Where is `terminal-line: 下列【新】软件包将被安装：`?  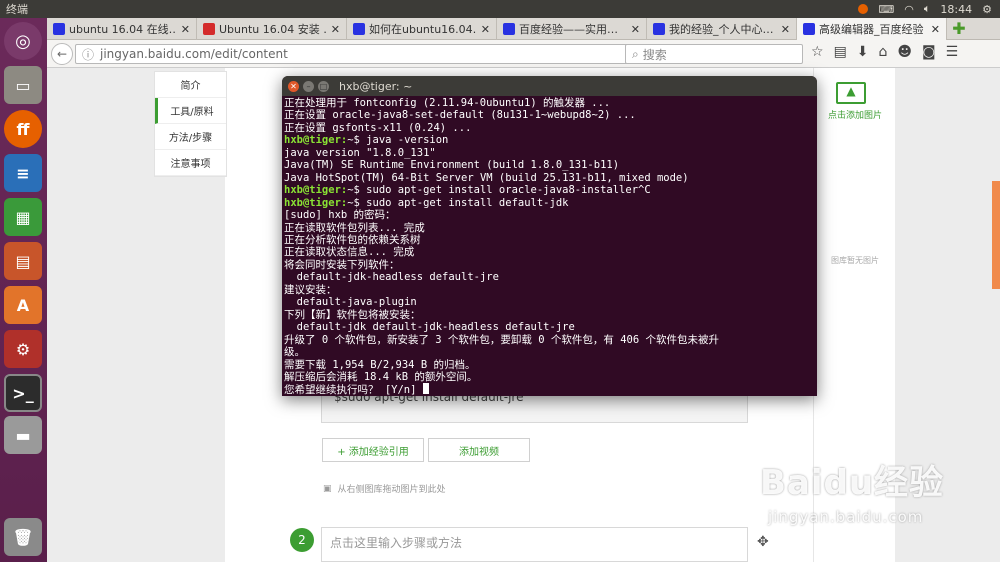 terminal-line: 下列【新】软件包将被安装： is located at coordinates (549, 315).